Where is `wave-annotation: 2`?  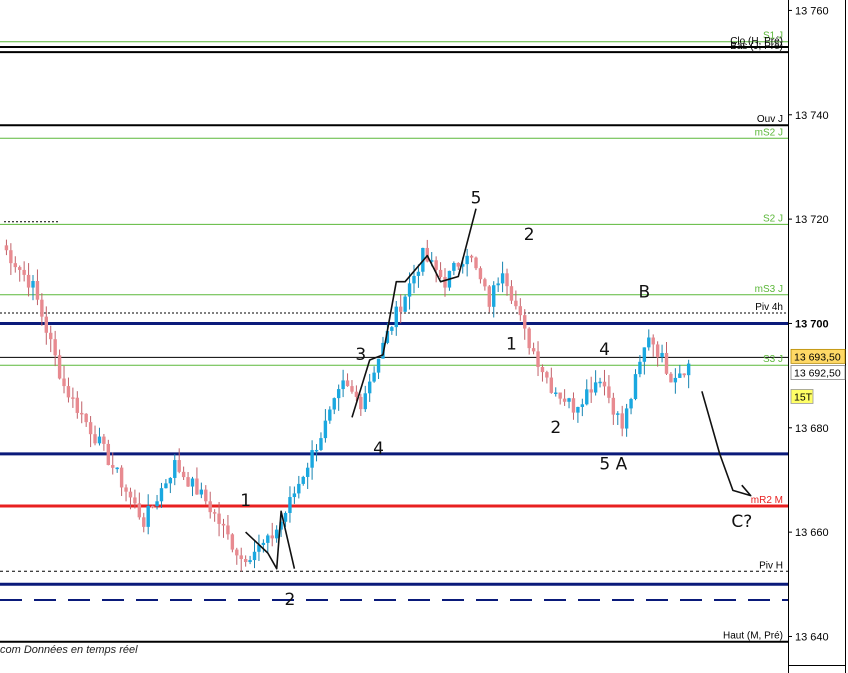 wave-annotation: 2 is located at coordinates (529, 235).